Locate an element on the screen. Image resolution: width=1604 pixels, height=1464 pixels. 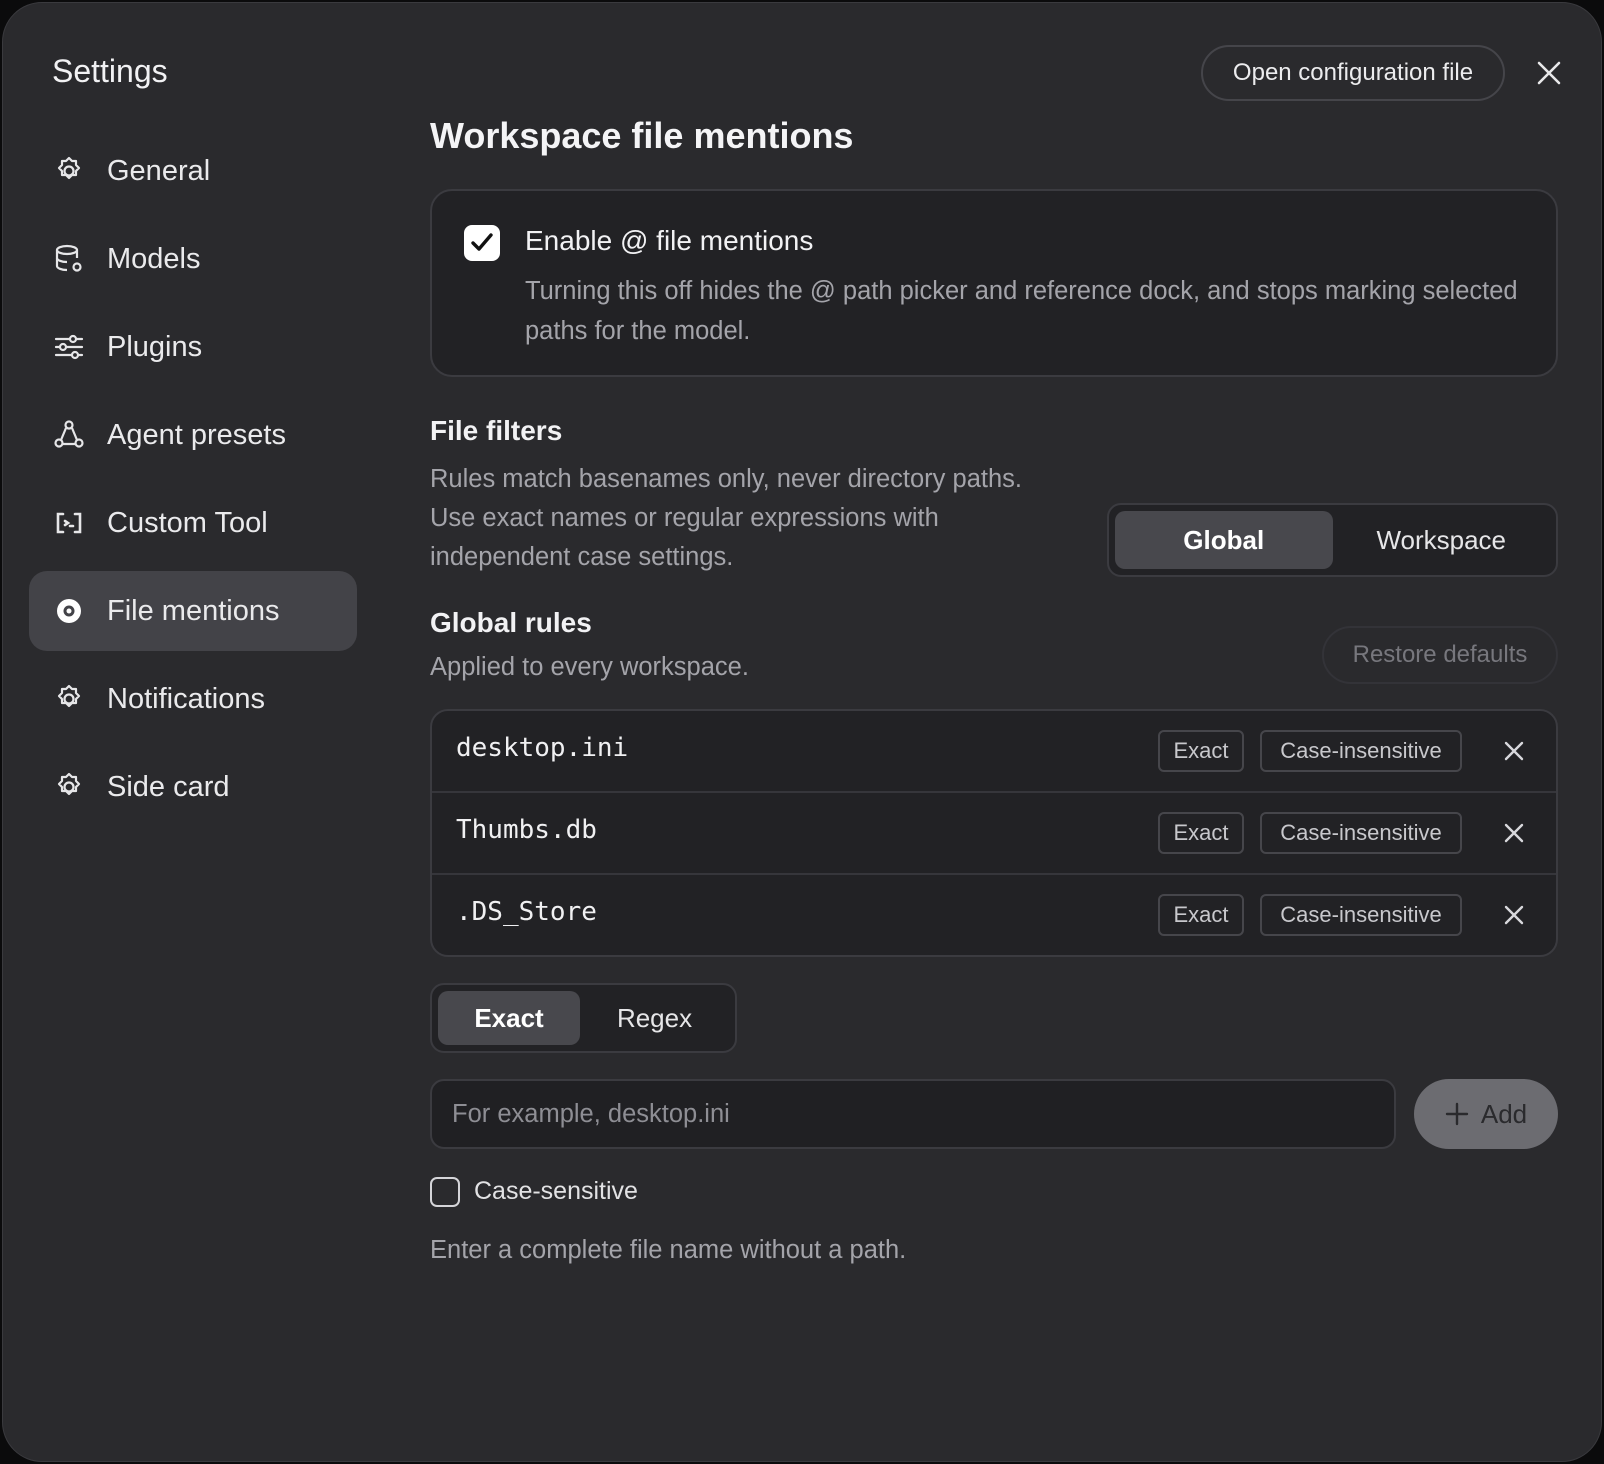
code-bracket-icon is located at coordinates (69, 523).